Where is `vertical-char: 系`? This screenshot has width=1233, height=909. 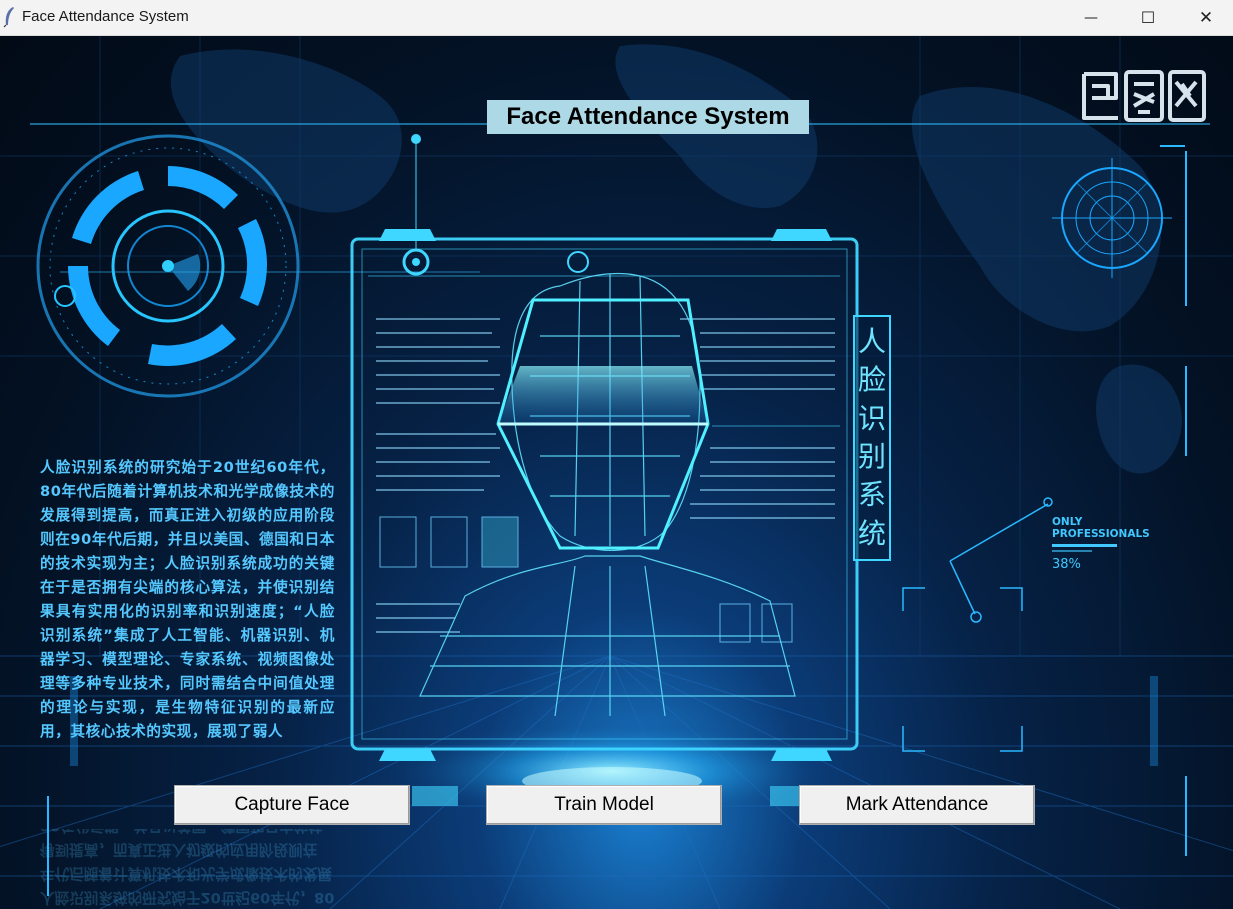
vertical-char: 系 is located at coordinates (871, 495).